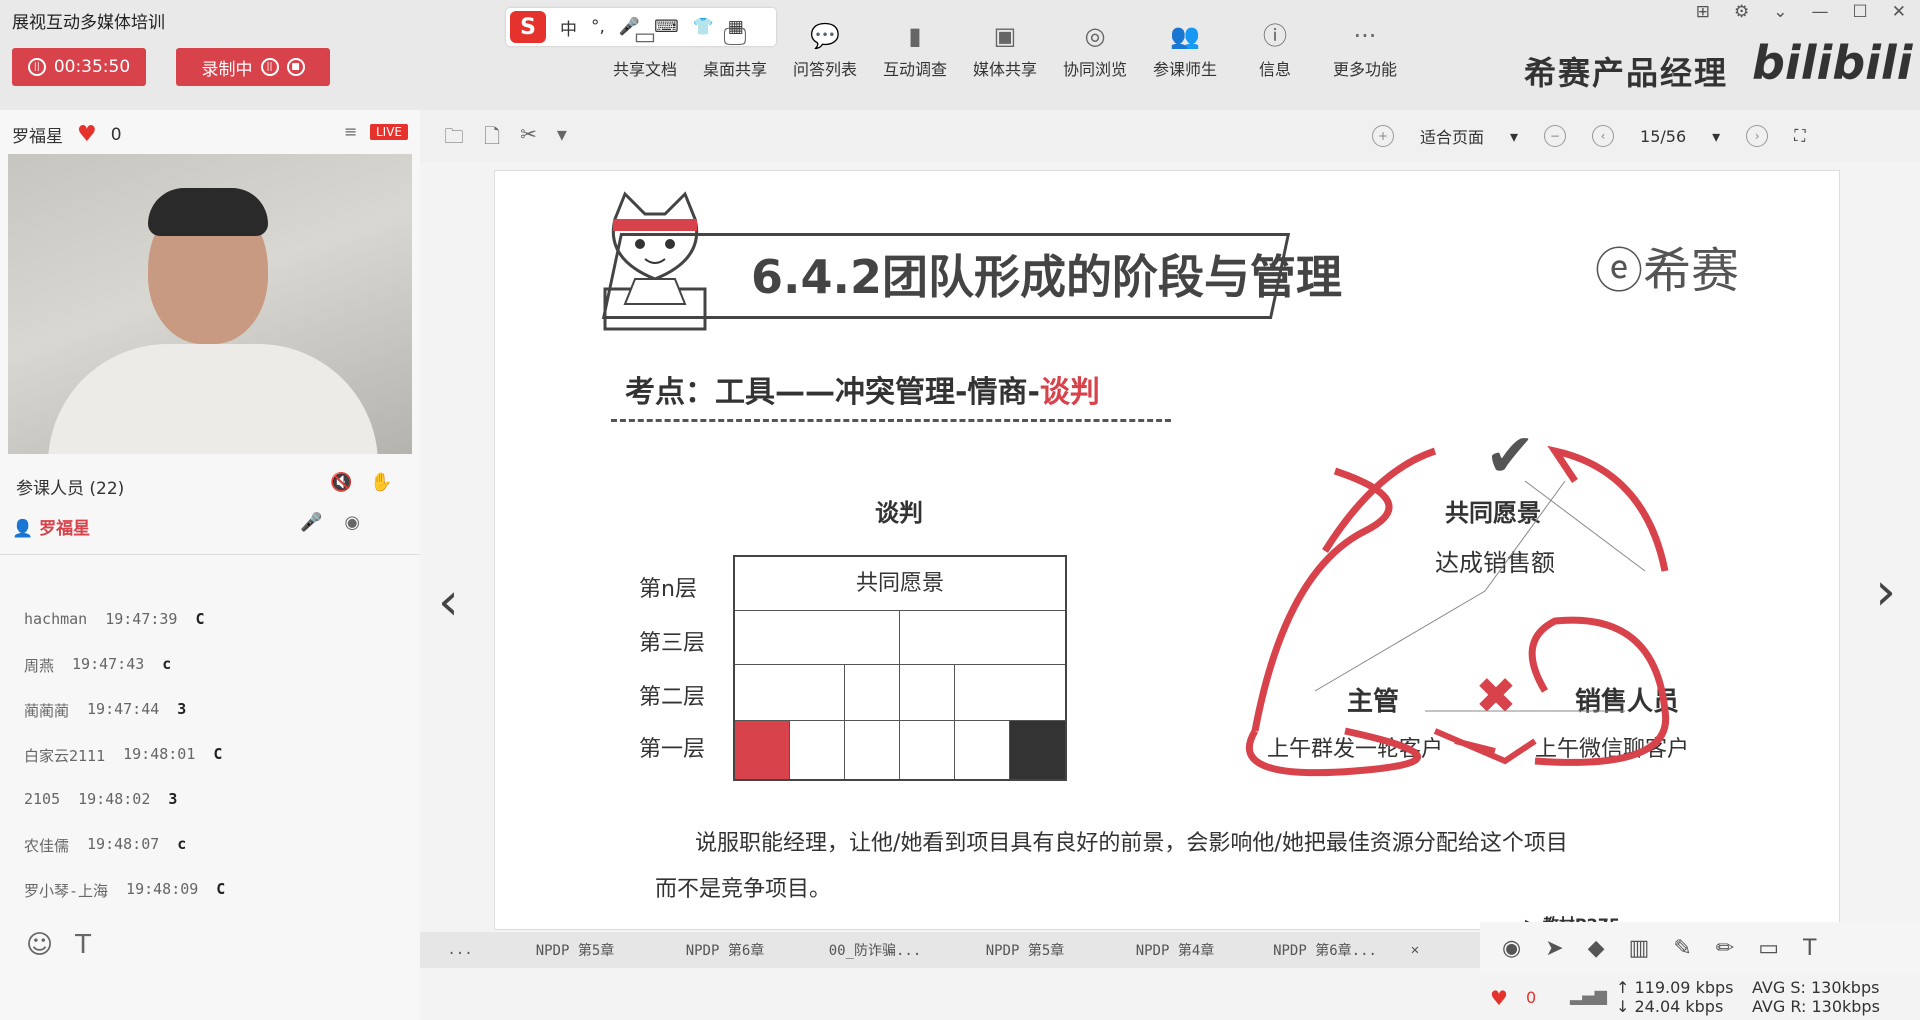  I want to click on fullscreen-icon: ⛶, so click(1799, 136).